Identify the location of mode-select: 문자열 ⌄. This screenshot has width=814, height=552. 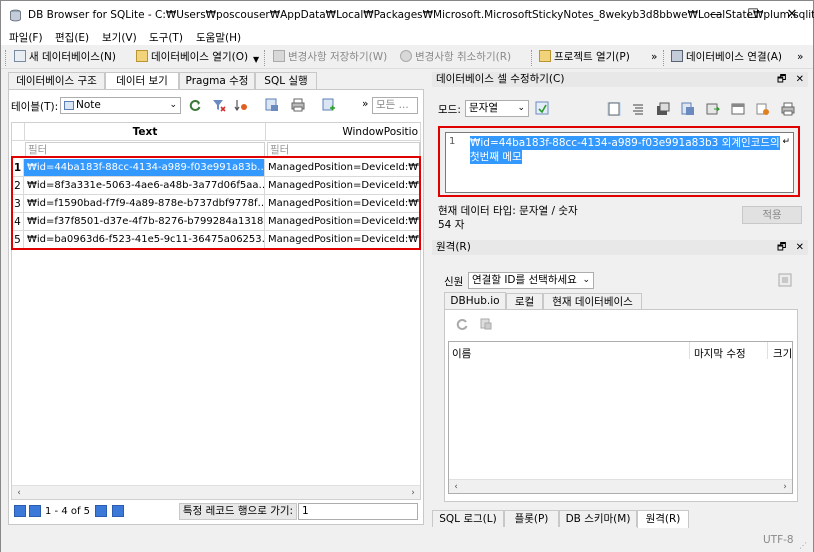
(497, 108).